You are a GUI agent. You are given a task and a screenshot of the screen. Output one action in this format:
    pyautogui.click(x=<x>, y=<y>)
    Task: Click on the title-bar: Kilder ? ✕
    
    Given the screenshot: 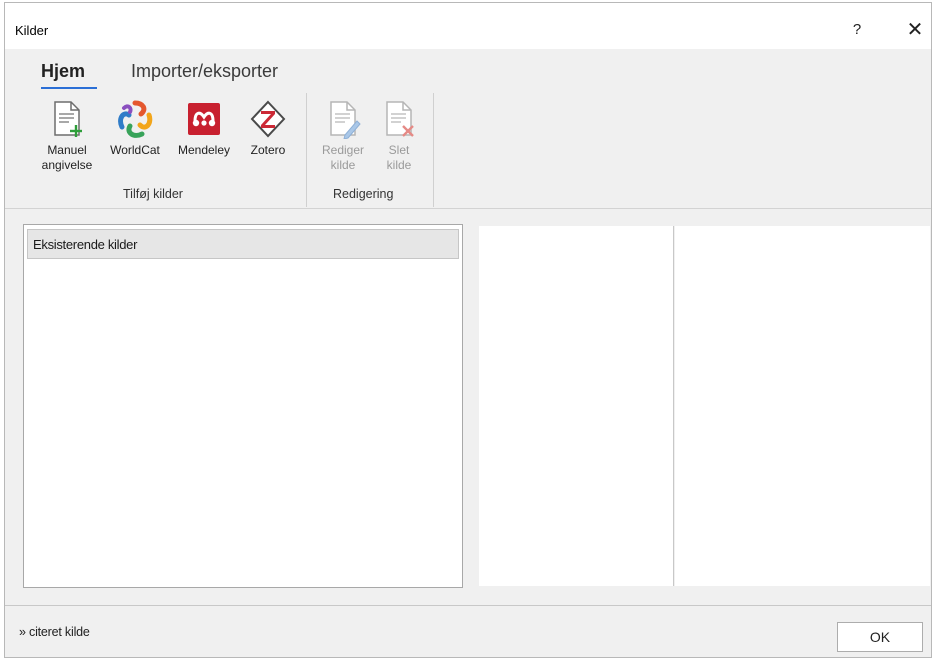 What is the action you would take?
    pyautogui.click(x=468, y=26)
    